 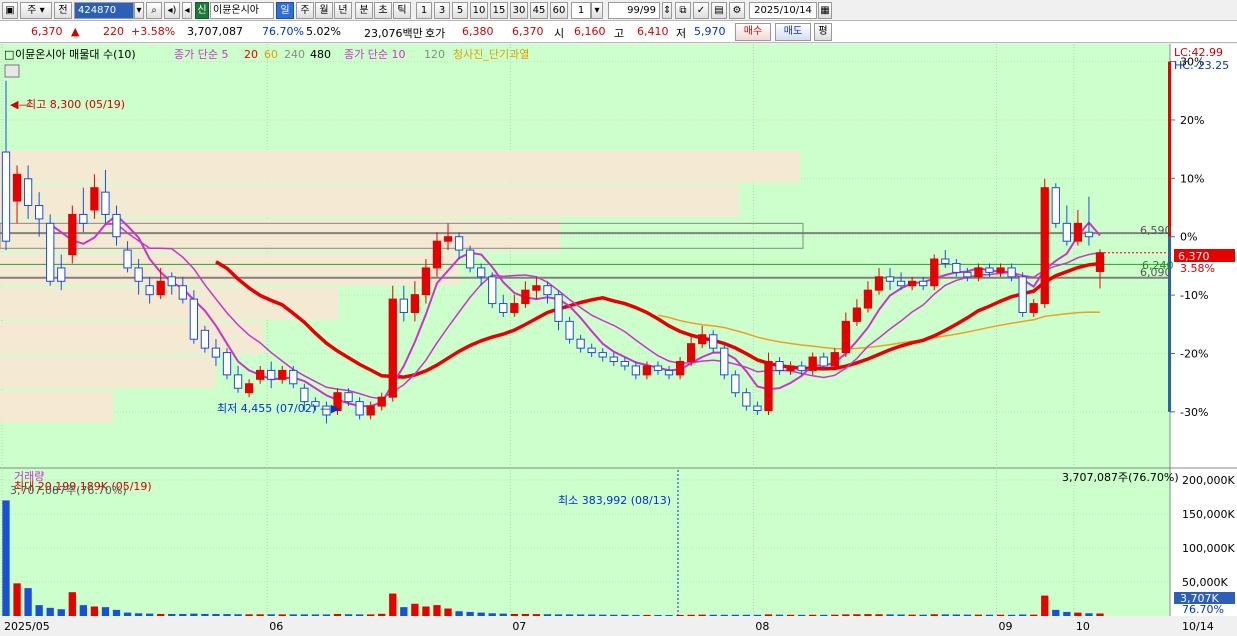 I want to click on legend-ma1-label: 종가 단순 5, so click(x=201, y=54).